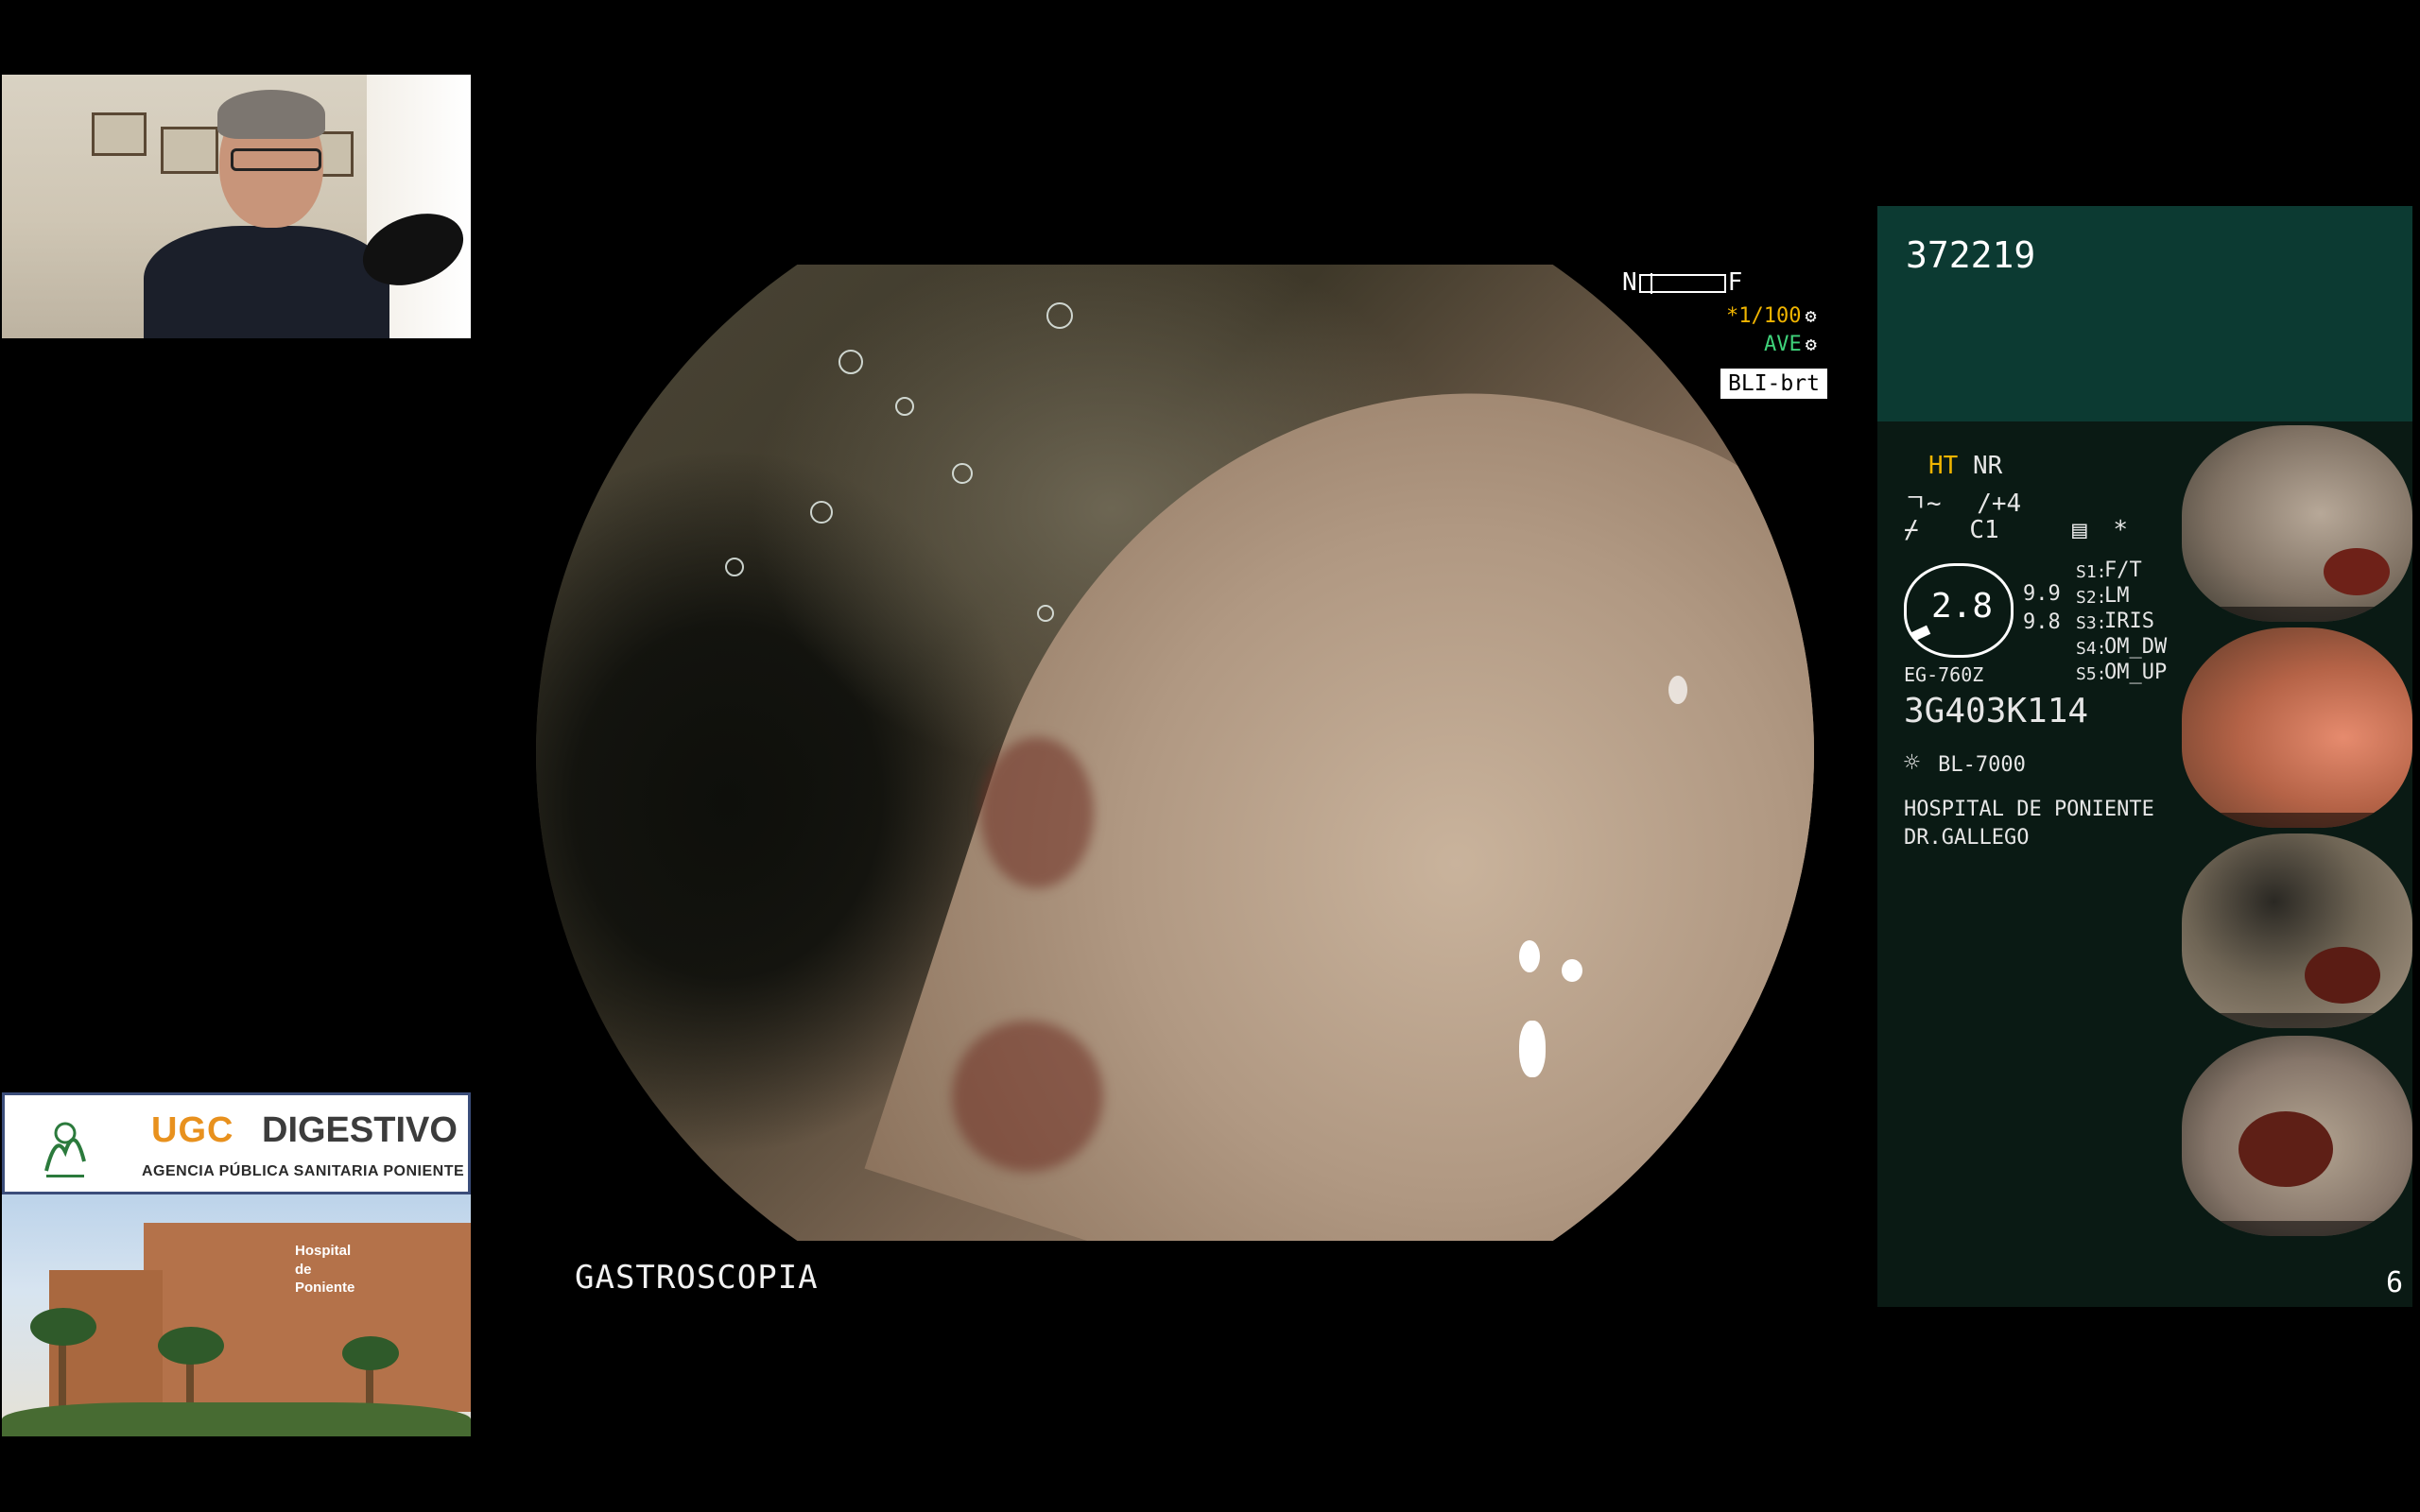 Image resolution: width=2420 pixels, height=1512 pixels. What do you see at coordinates (236, 1419) in the screenshot?
I see `shrubs` at bounding box center [236, 1419].